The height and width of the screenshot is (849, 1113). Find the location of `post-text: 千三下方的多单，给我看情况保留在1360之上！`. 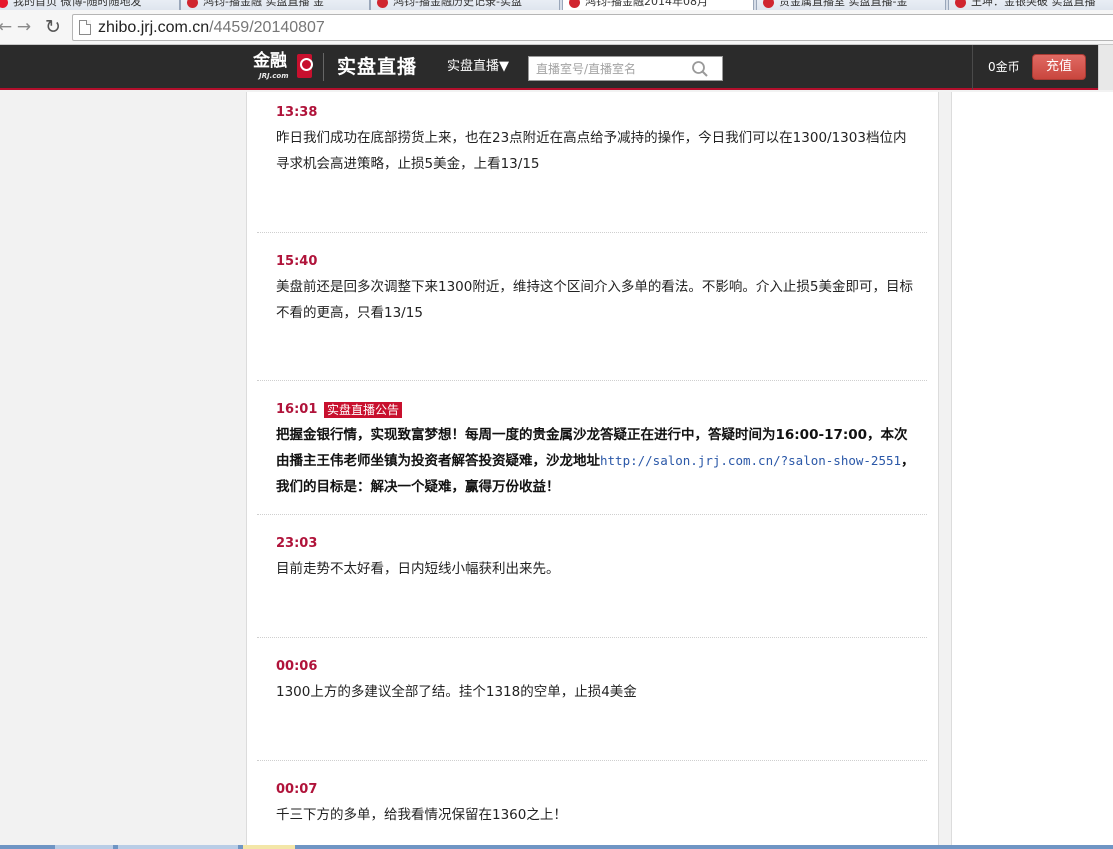

post-text: 千三下方的多单，给我看情况保留在1360之上！ is located at coordinates (421, 815).